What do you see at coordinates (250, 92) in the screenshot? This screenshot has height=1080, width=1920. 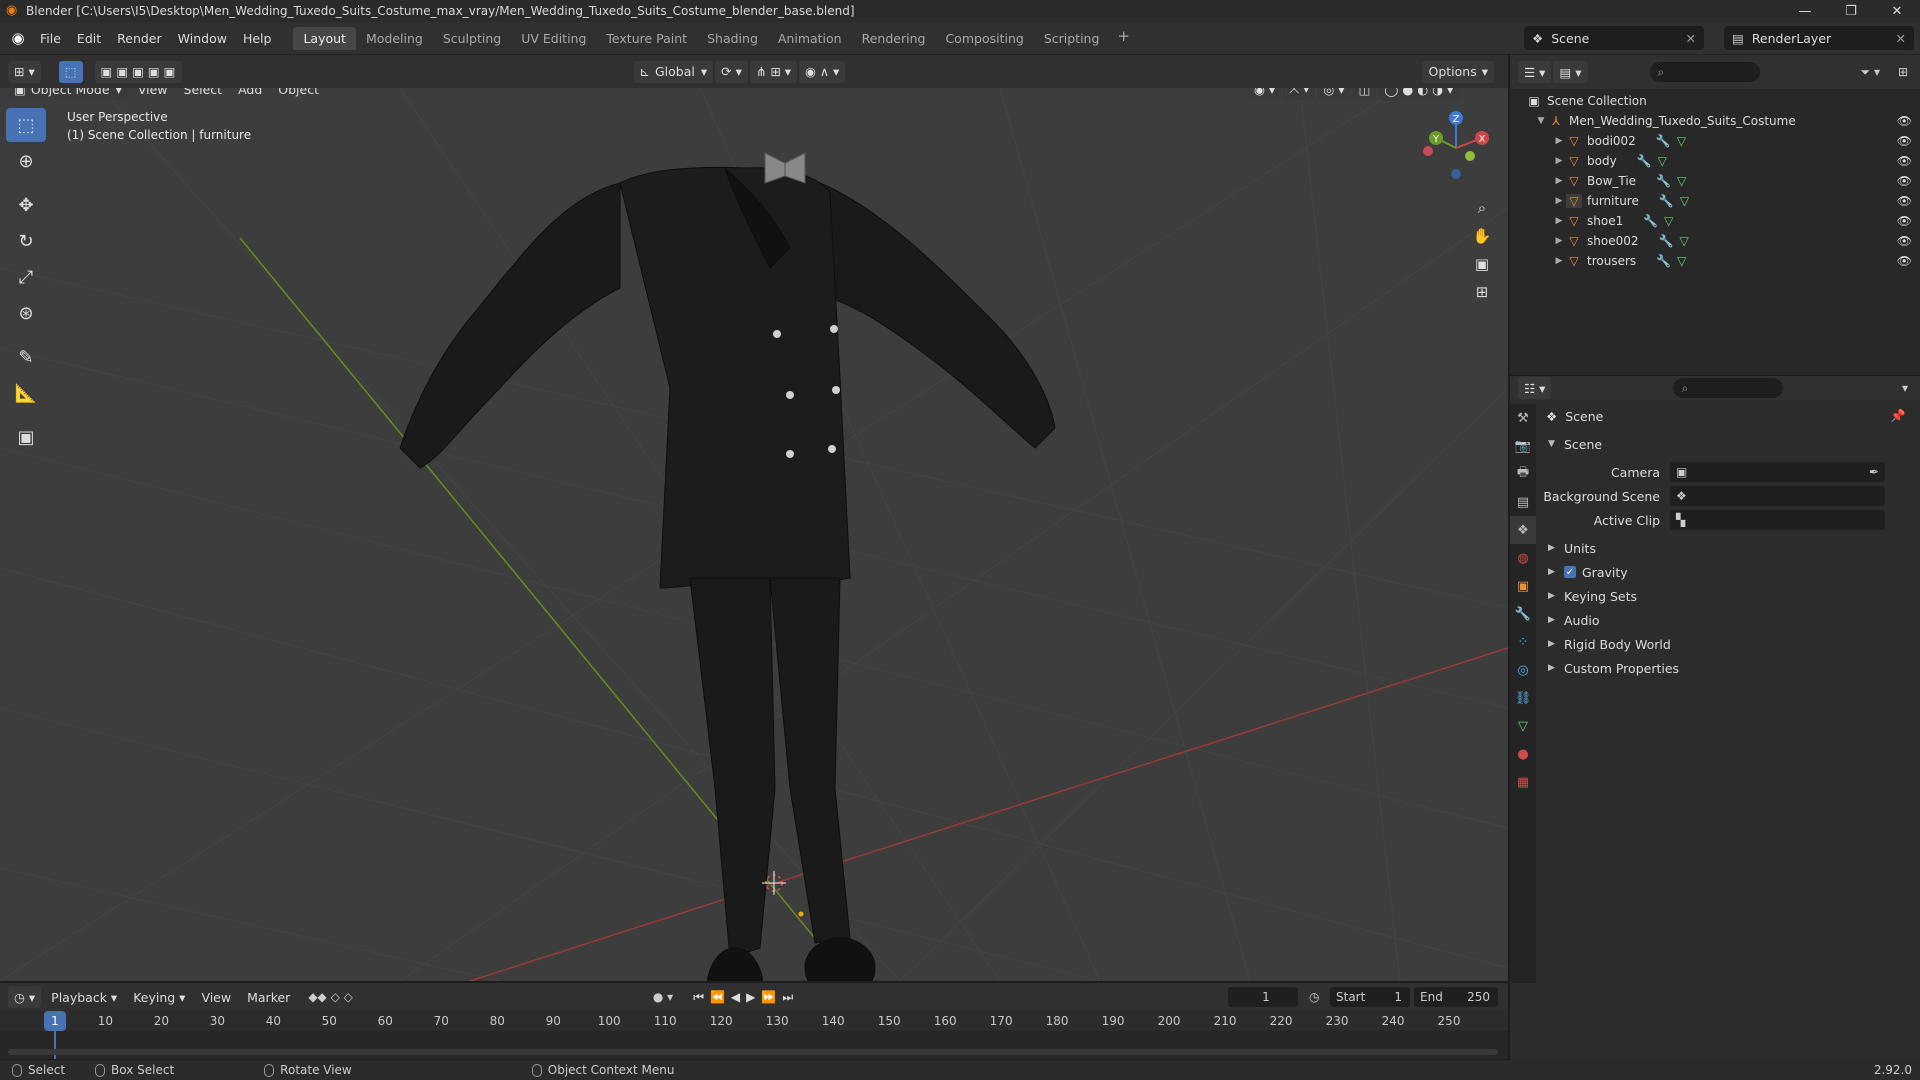 I see `menu-add: Add` at bounding box center [250, 92].